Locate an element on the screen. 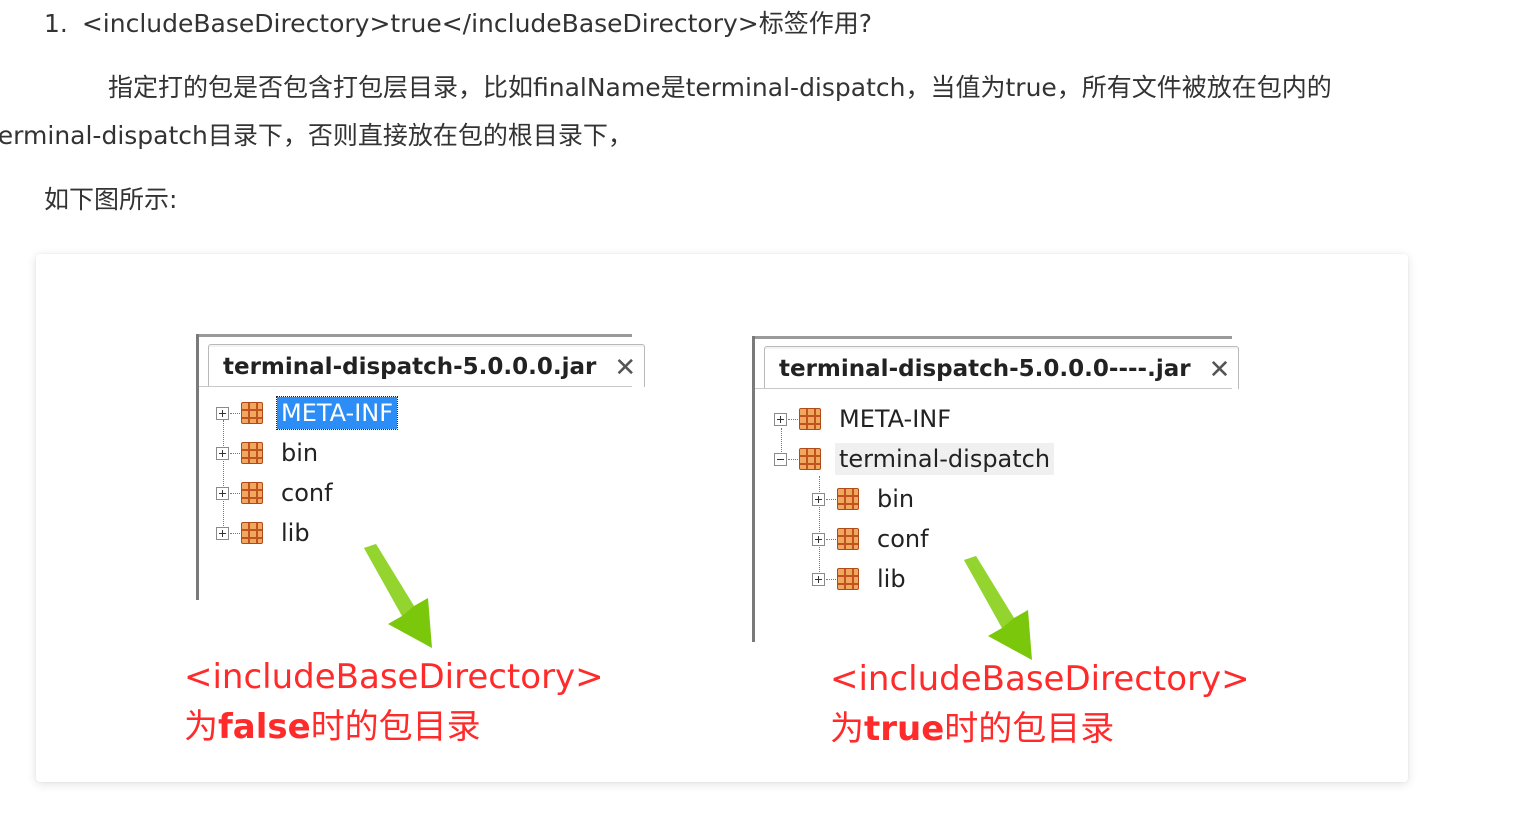  tree-node-label: terminal-dispatch is located at coordinates (945, 459).